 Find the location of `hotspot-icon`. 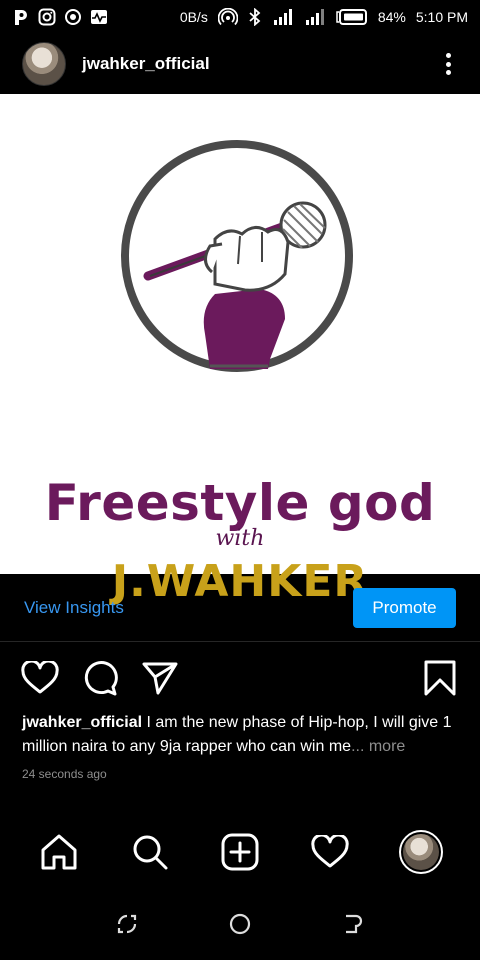

hotspot-icon is located at coordinates (227, 17).